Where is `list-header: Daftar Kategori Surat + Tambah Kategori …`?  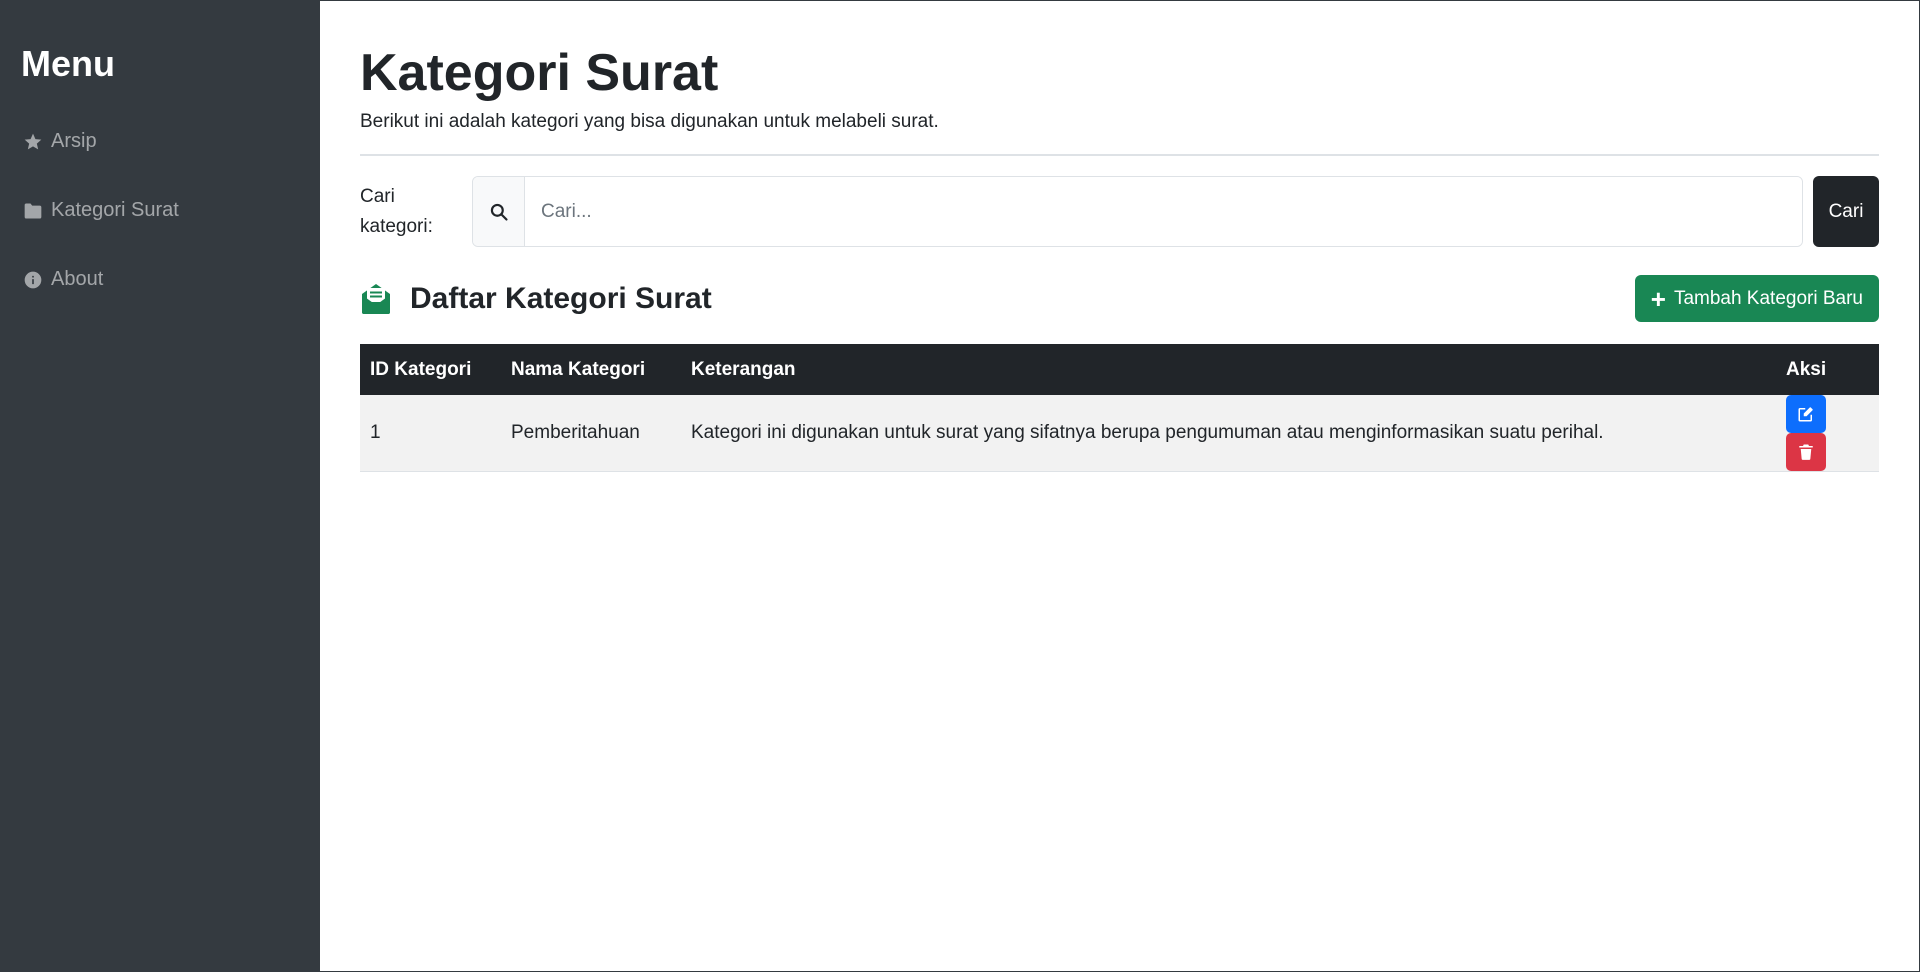
list-header: Daftar Kategori Surat + Tambah Kategori … is located at coordinates (1119, 298).